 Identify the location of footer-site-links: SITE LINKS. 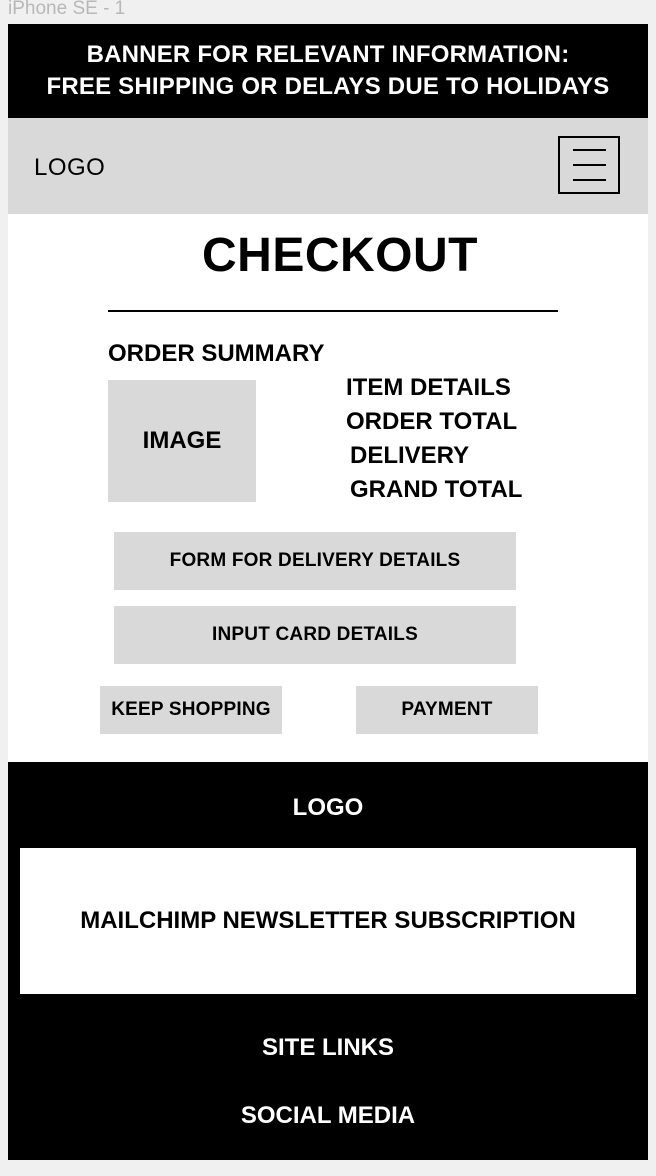
(328, 1048).